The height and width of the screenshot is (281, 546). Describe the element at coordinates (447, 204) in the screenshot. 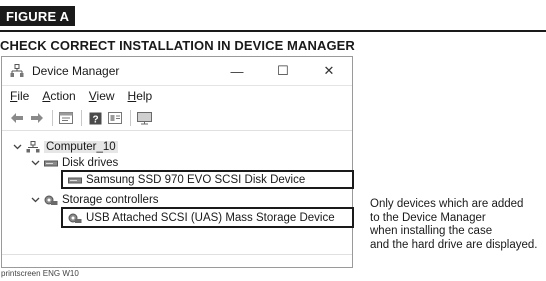

I see `note-line: Only devices which are added` at that location.